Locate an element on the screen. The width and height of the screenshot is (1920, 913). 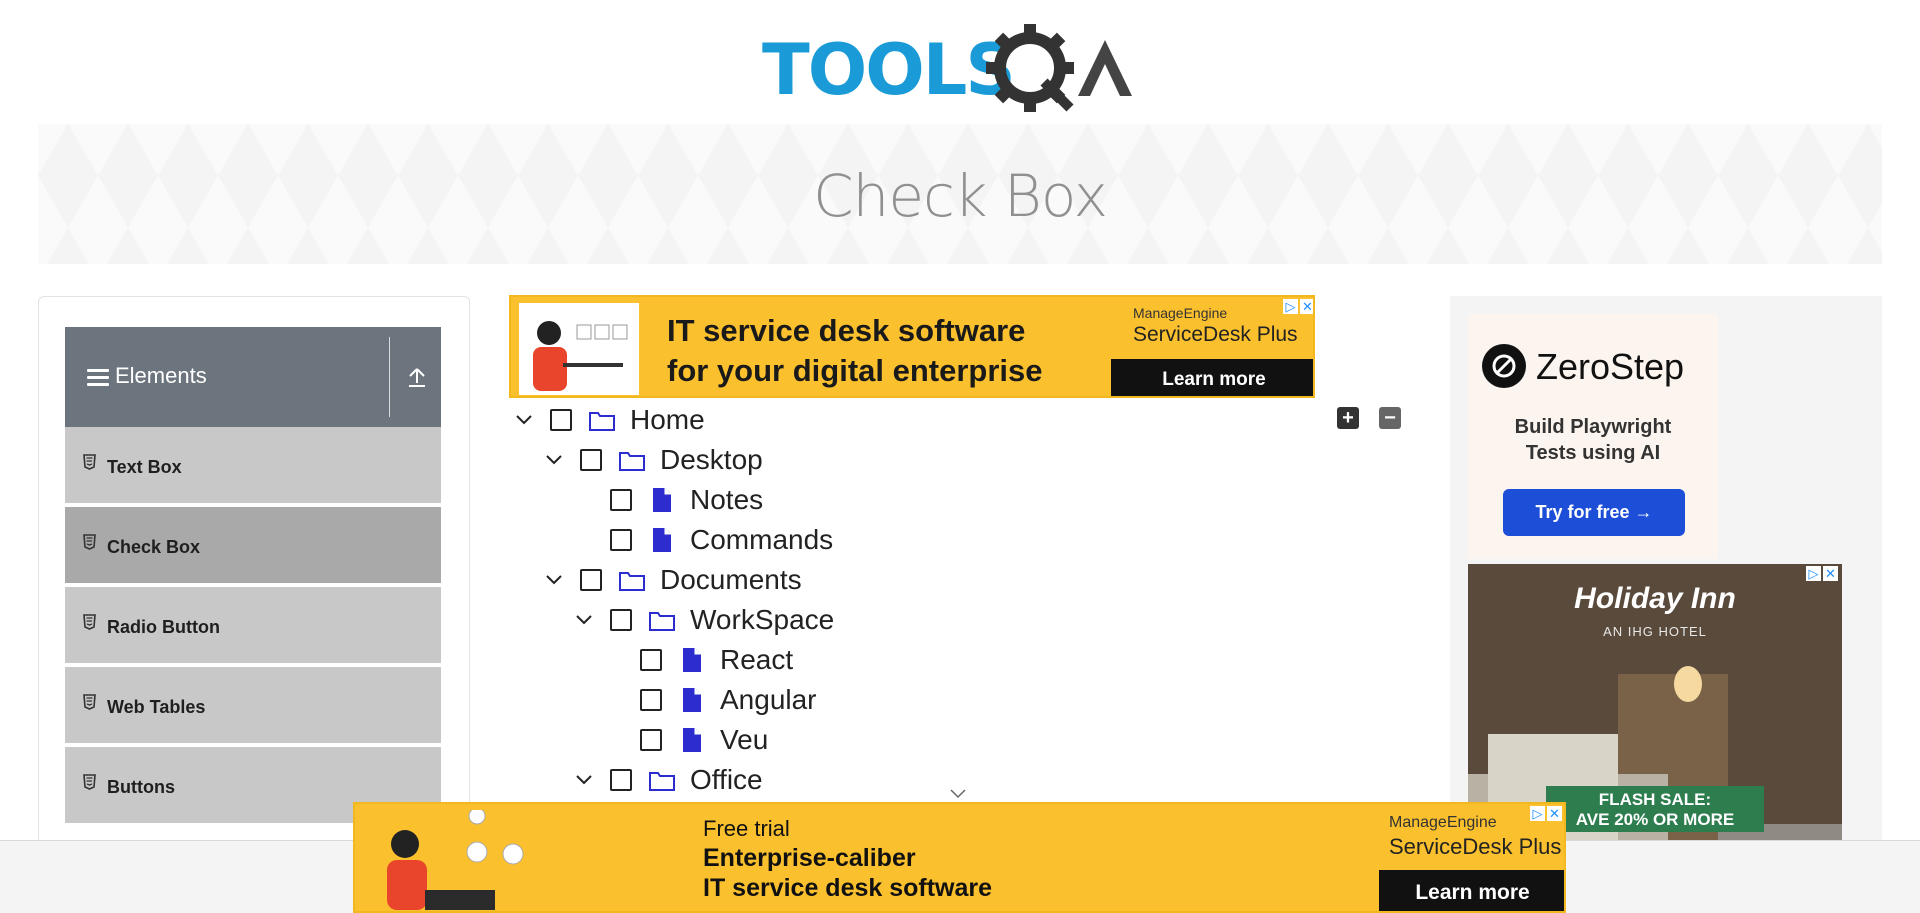
ad-tagline-line2: Tests using AI is located at coordinates (1593, 453).